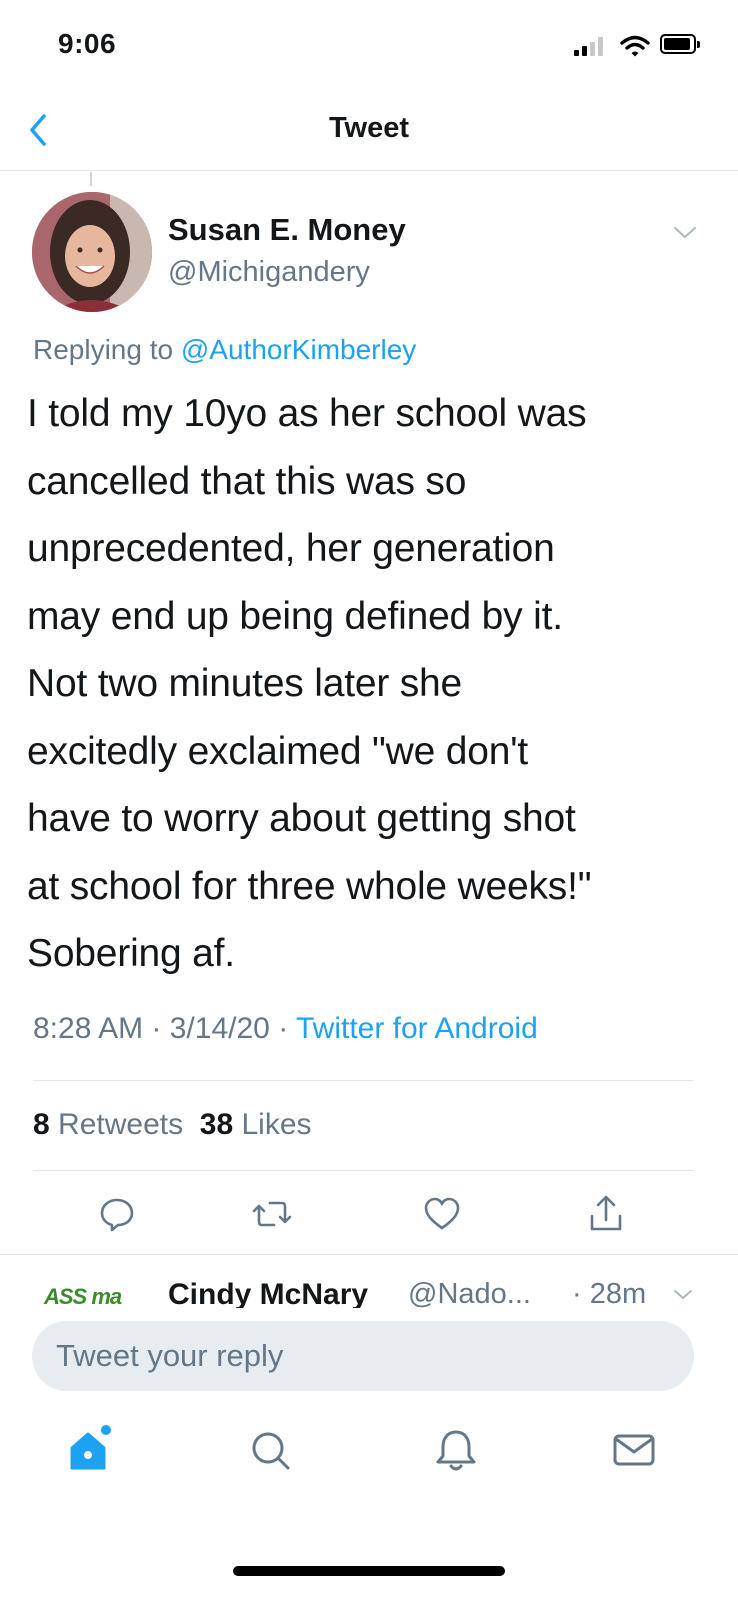  What do you see at coordinates (272, 1450) in the screenshot?
I see `search-icon` at bounding box center [272, 1450].